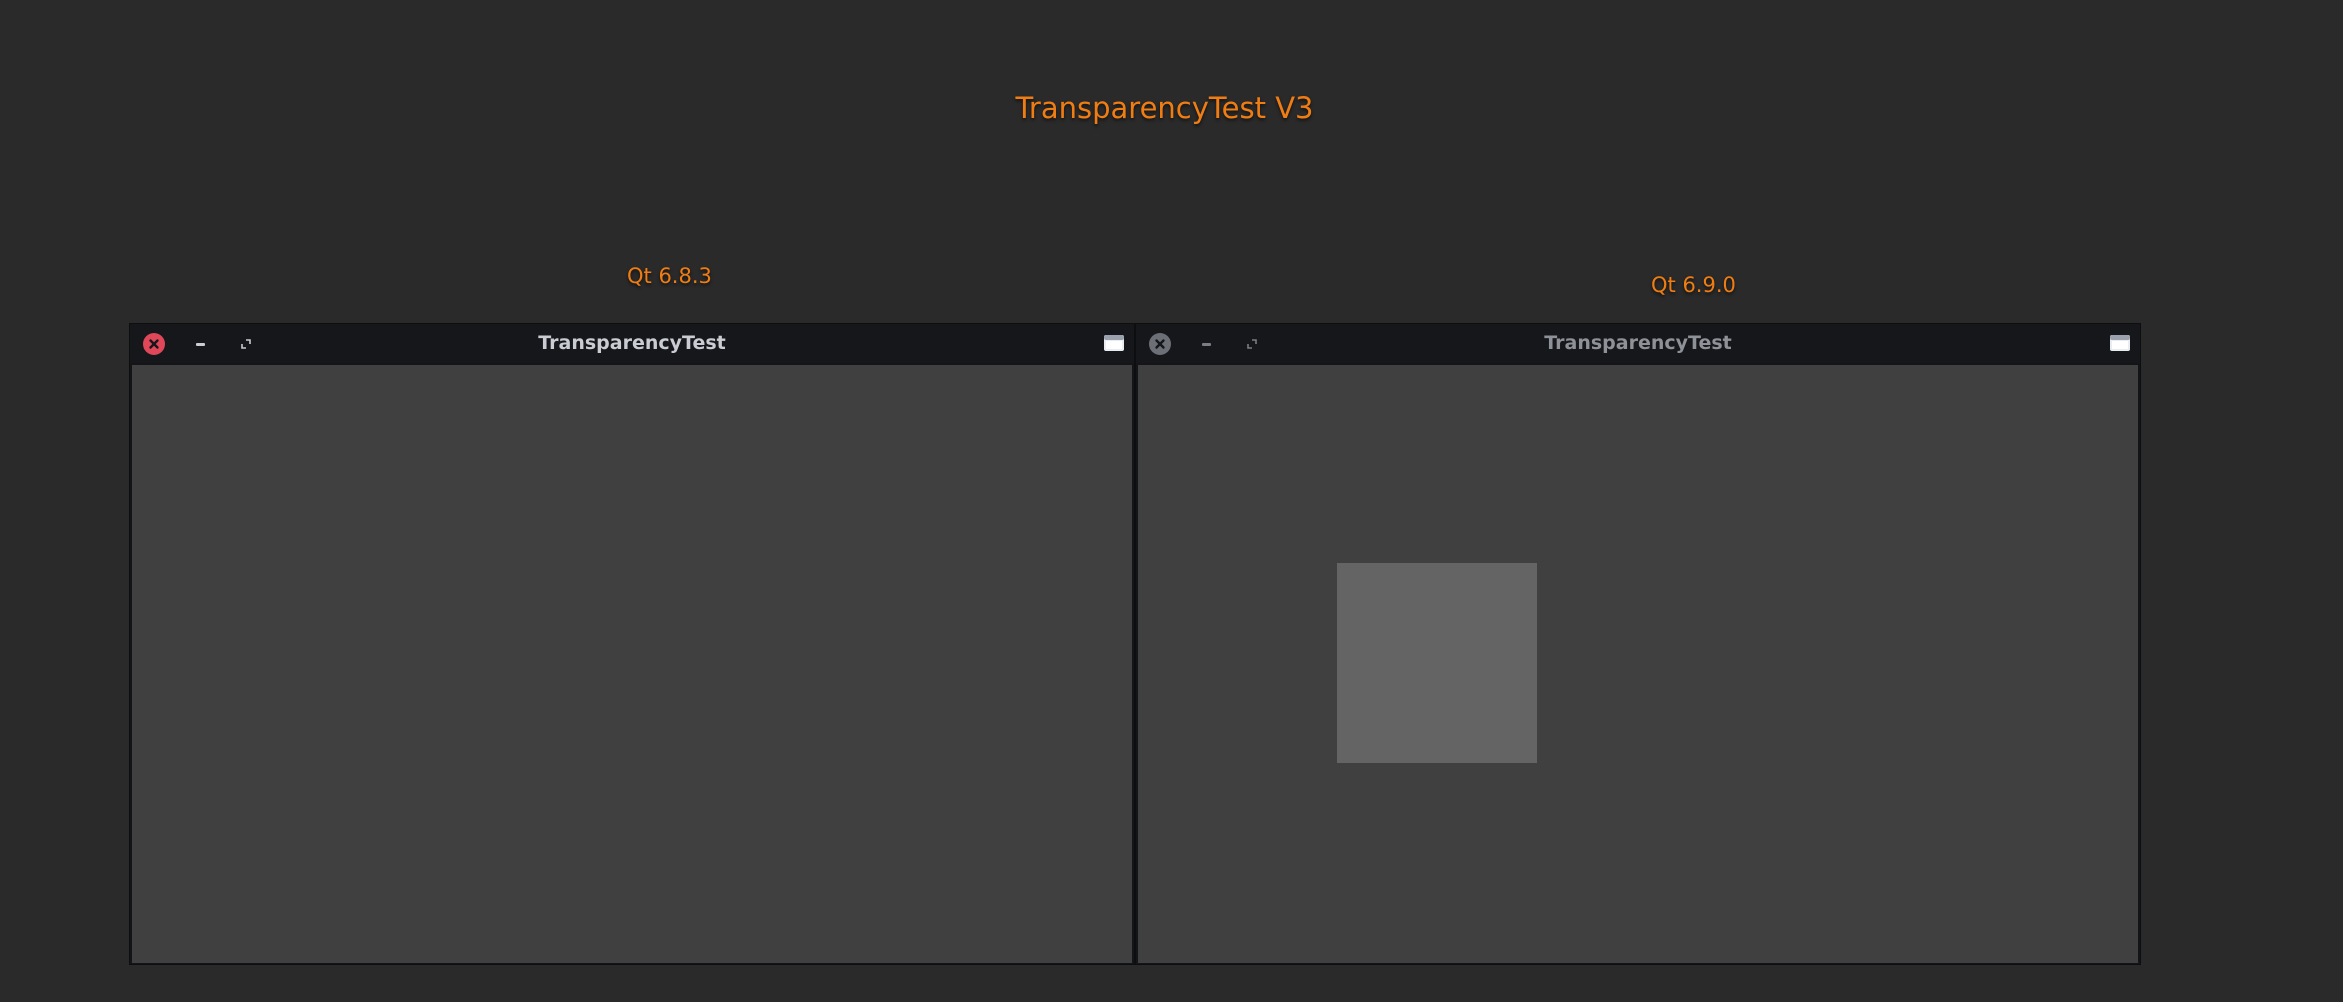  What do you see at coordinates (1164, 108) in the screenshot?
I see `page-title: TransparencyTest V3` at bounding box center [1164, 108].